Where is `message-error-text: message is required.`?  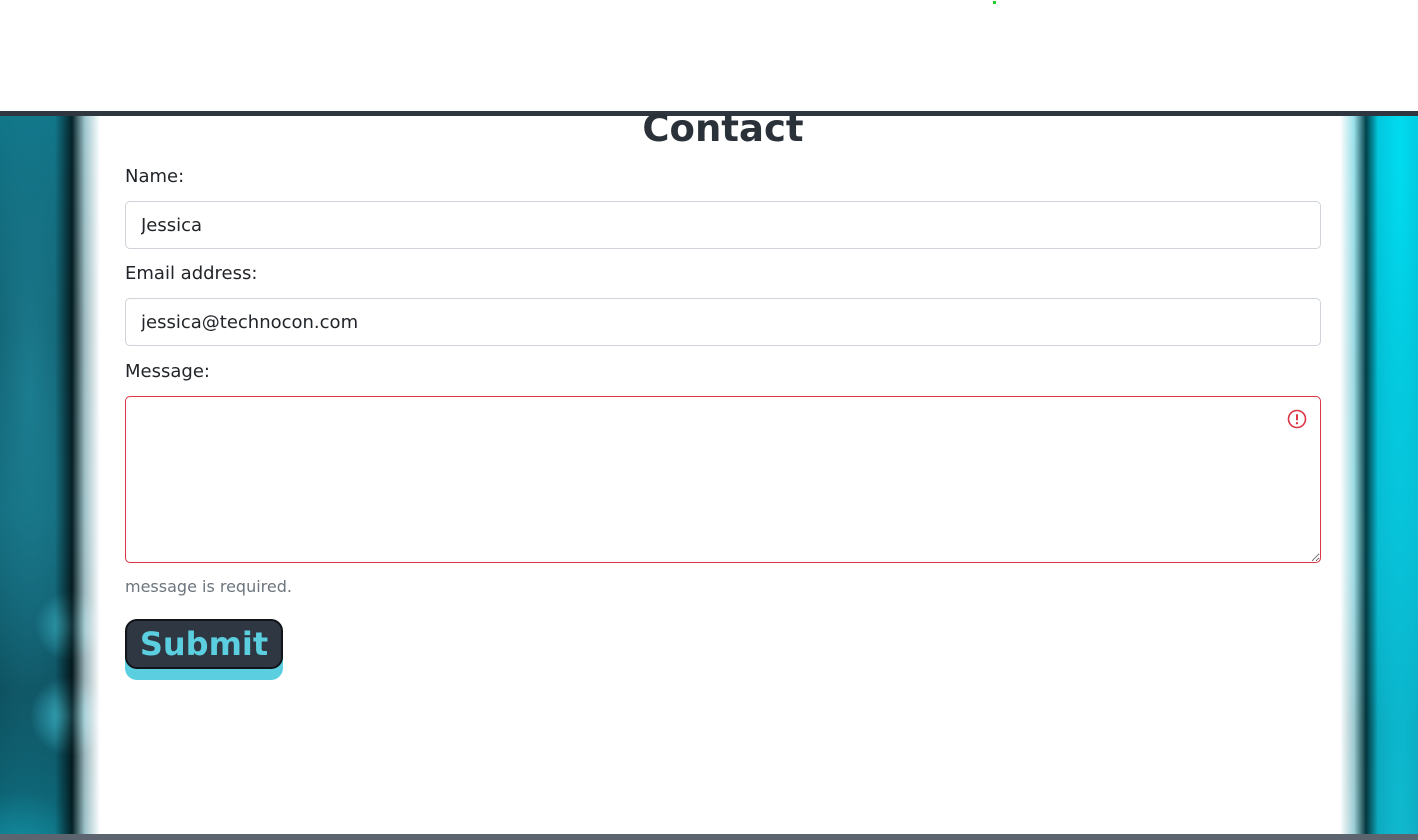
message-error-text: message is required. is located at coordinates (208, 586).